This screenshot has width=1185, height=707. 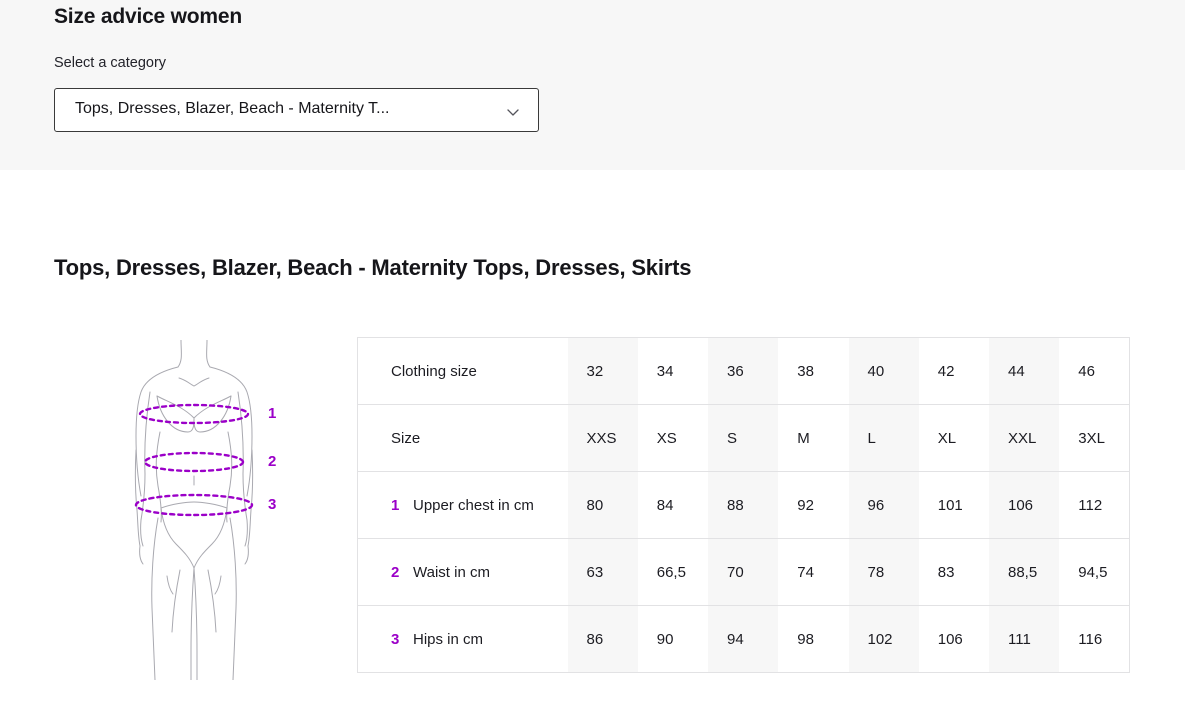 I want to click on table-cell: 70, so click(x=743, y=572).